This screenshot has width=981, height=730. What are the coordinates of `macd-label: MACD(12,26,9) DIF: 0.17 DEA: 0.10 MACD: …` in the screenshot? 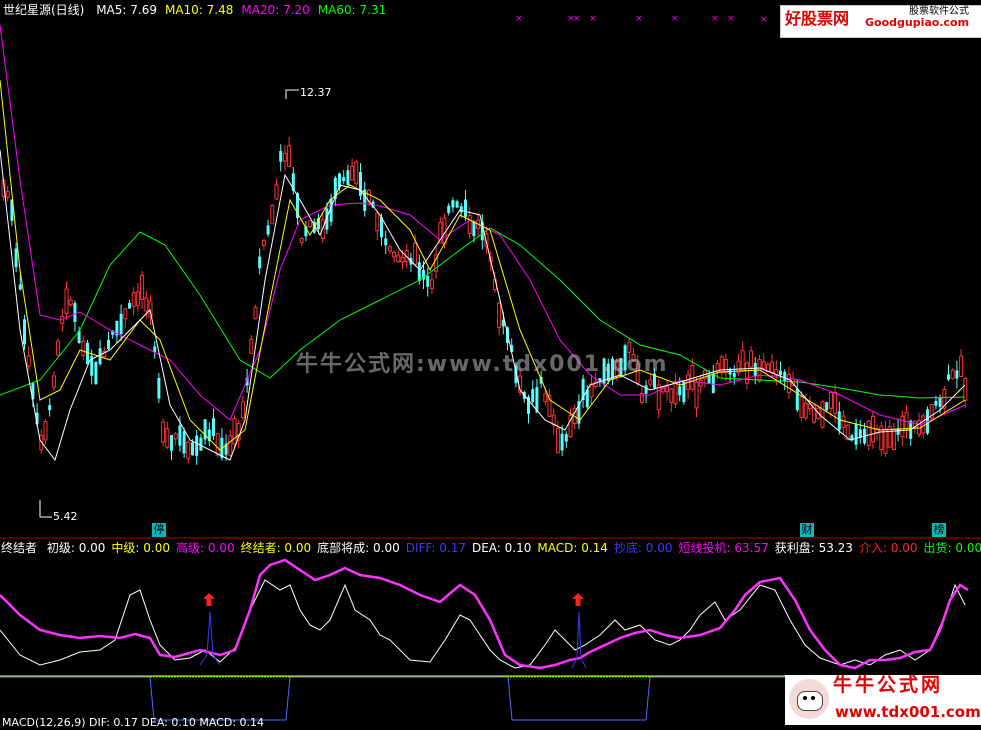 It's located at (133, 722).